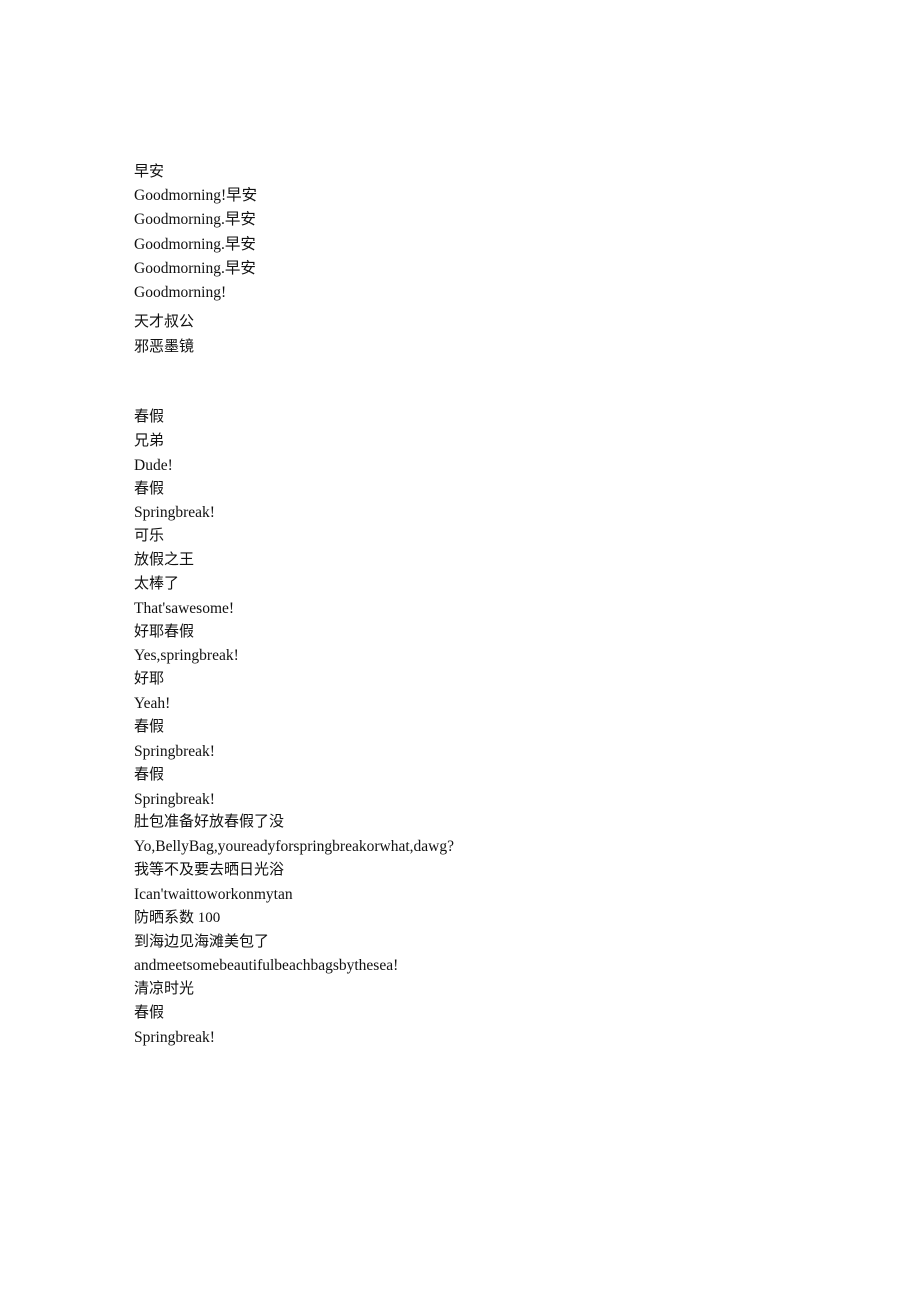 The image size is (920, 1301). I want to click on text-line: 我等不及要去晒日光浴, so click(209, 870).